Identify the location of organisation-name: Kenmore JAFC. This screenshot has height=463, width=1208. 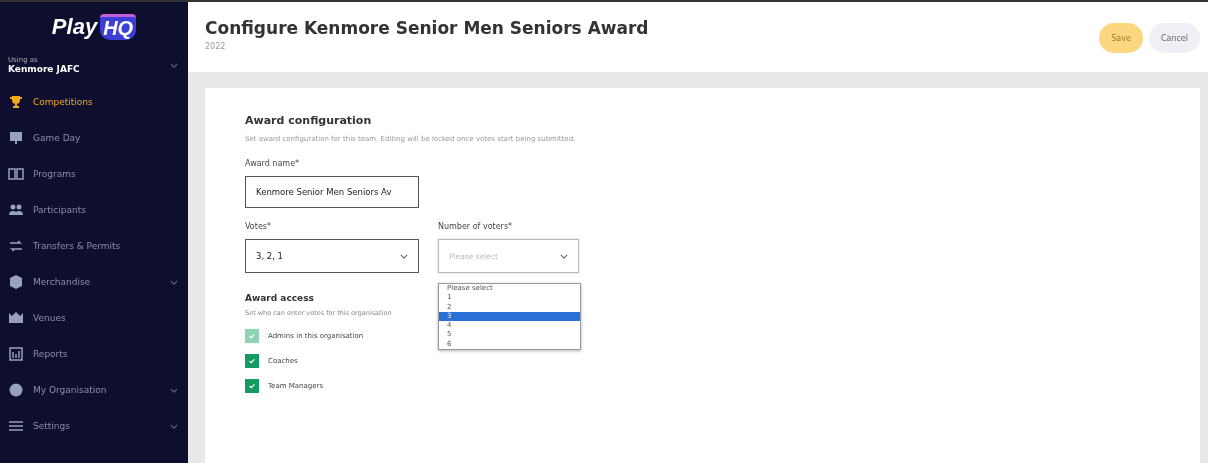
(44, 69).